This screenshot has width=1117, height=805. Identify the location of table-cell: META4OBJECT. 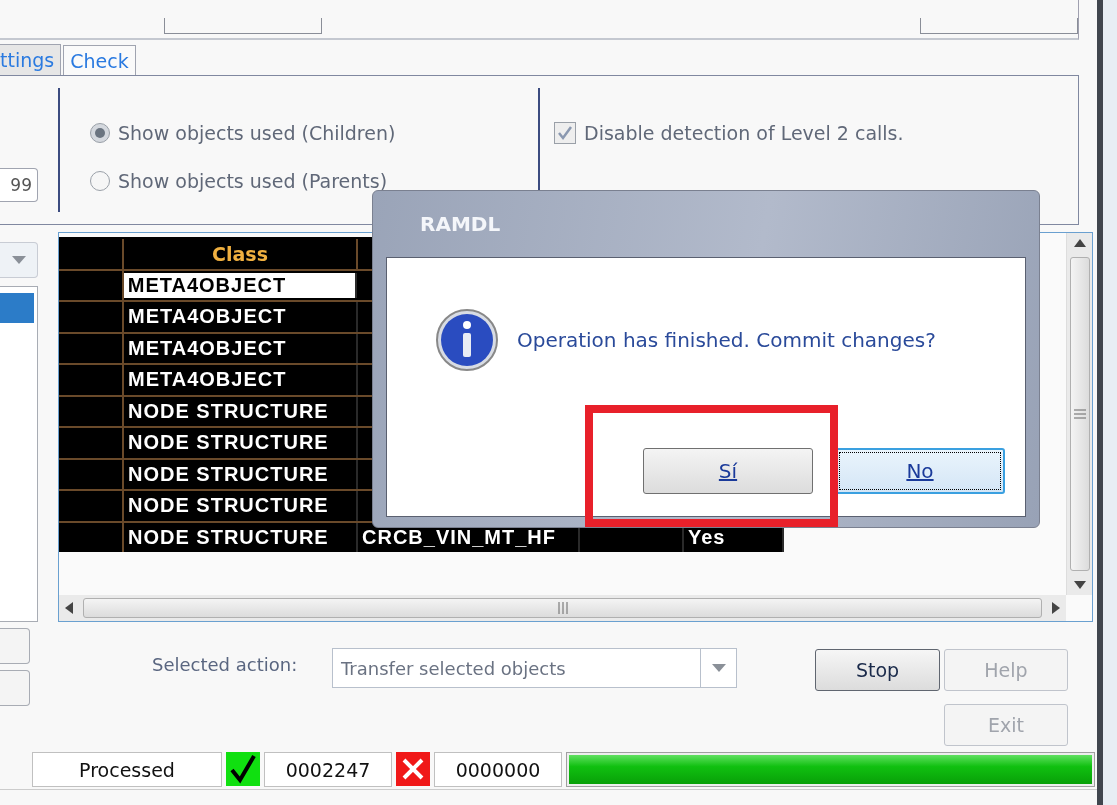
(240, 285).